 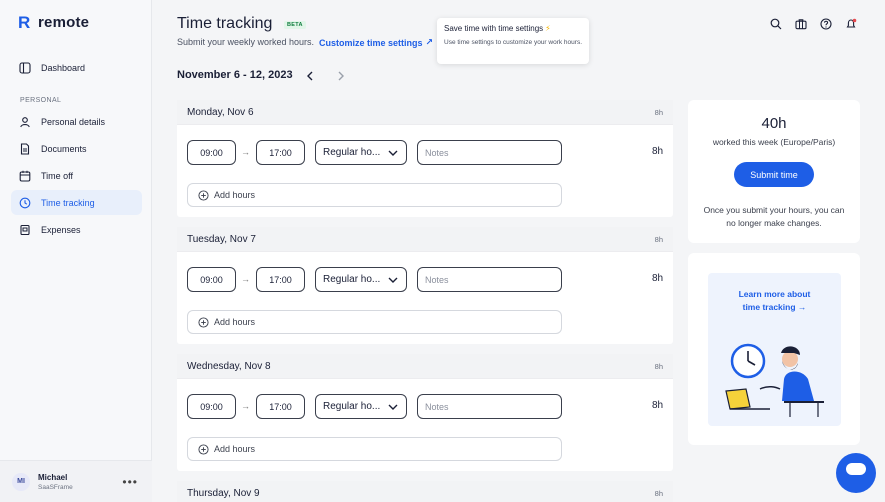 What do you see at coordinates (429, 42) in the screenshot?
I see `external-link-icon: ↗` at bounding box center [429, 42].